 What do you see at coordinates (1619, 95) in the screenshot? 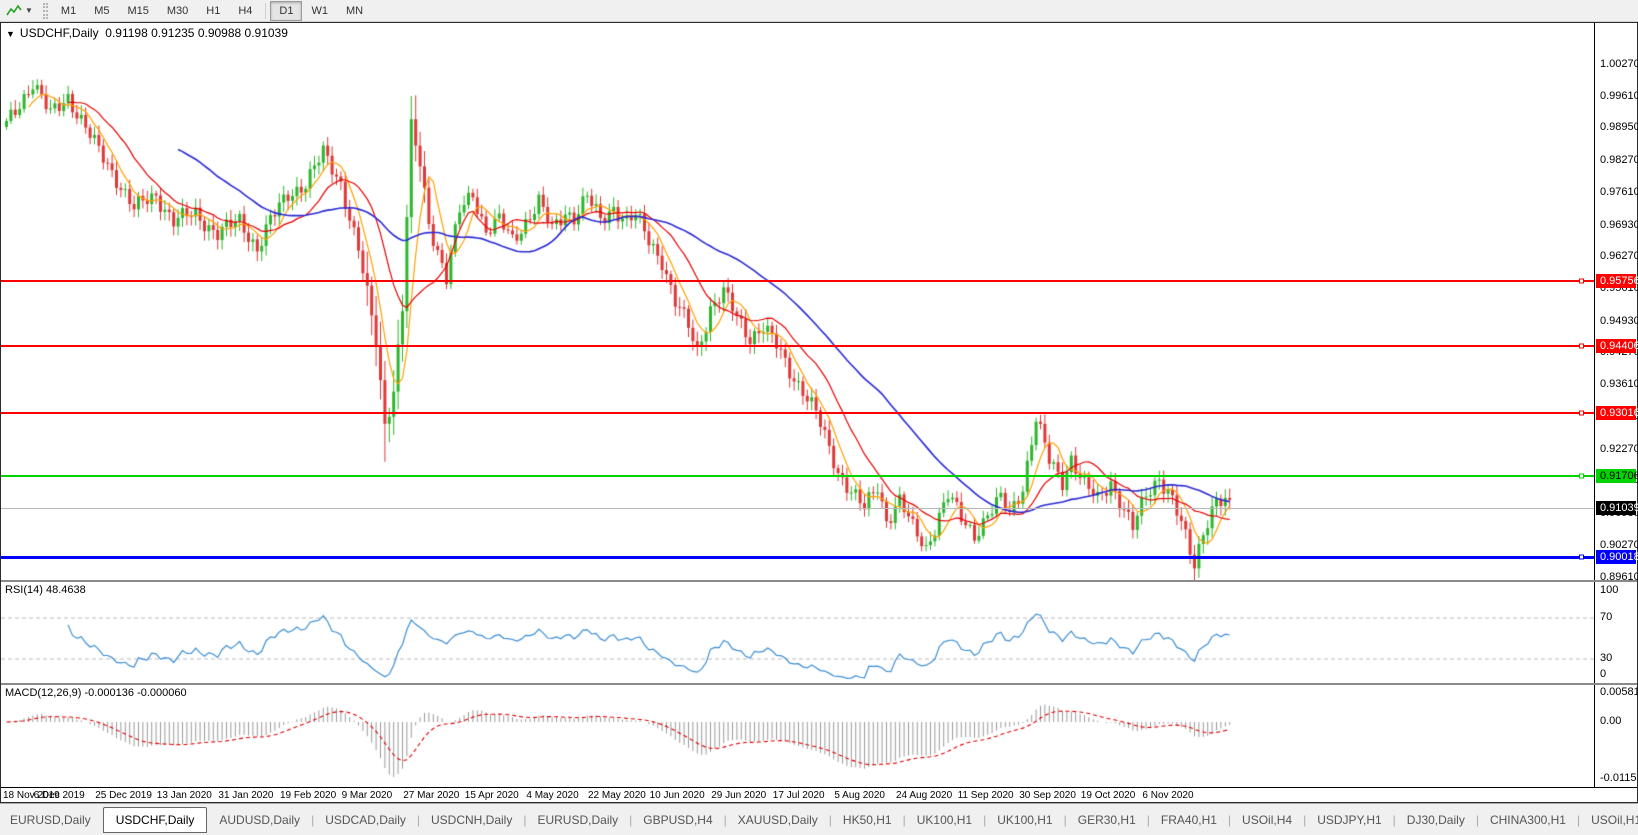
I see `price-axis-label: 0.99610` at bounding box center [1619, 95].